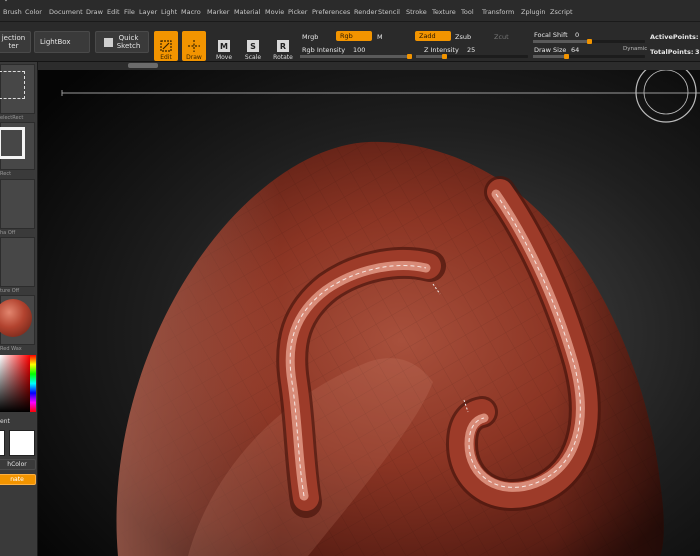 Image resolution: width=700 pixels, height=556 pixels. What do you see at coordinates (365, 12) in the screenshot?
I see `menu-render: Render` at bounding box center [365, 12].